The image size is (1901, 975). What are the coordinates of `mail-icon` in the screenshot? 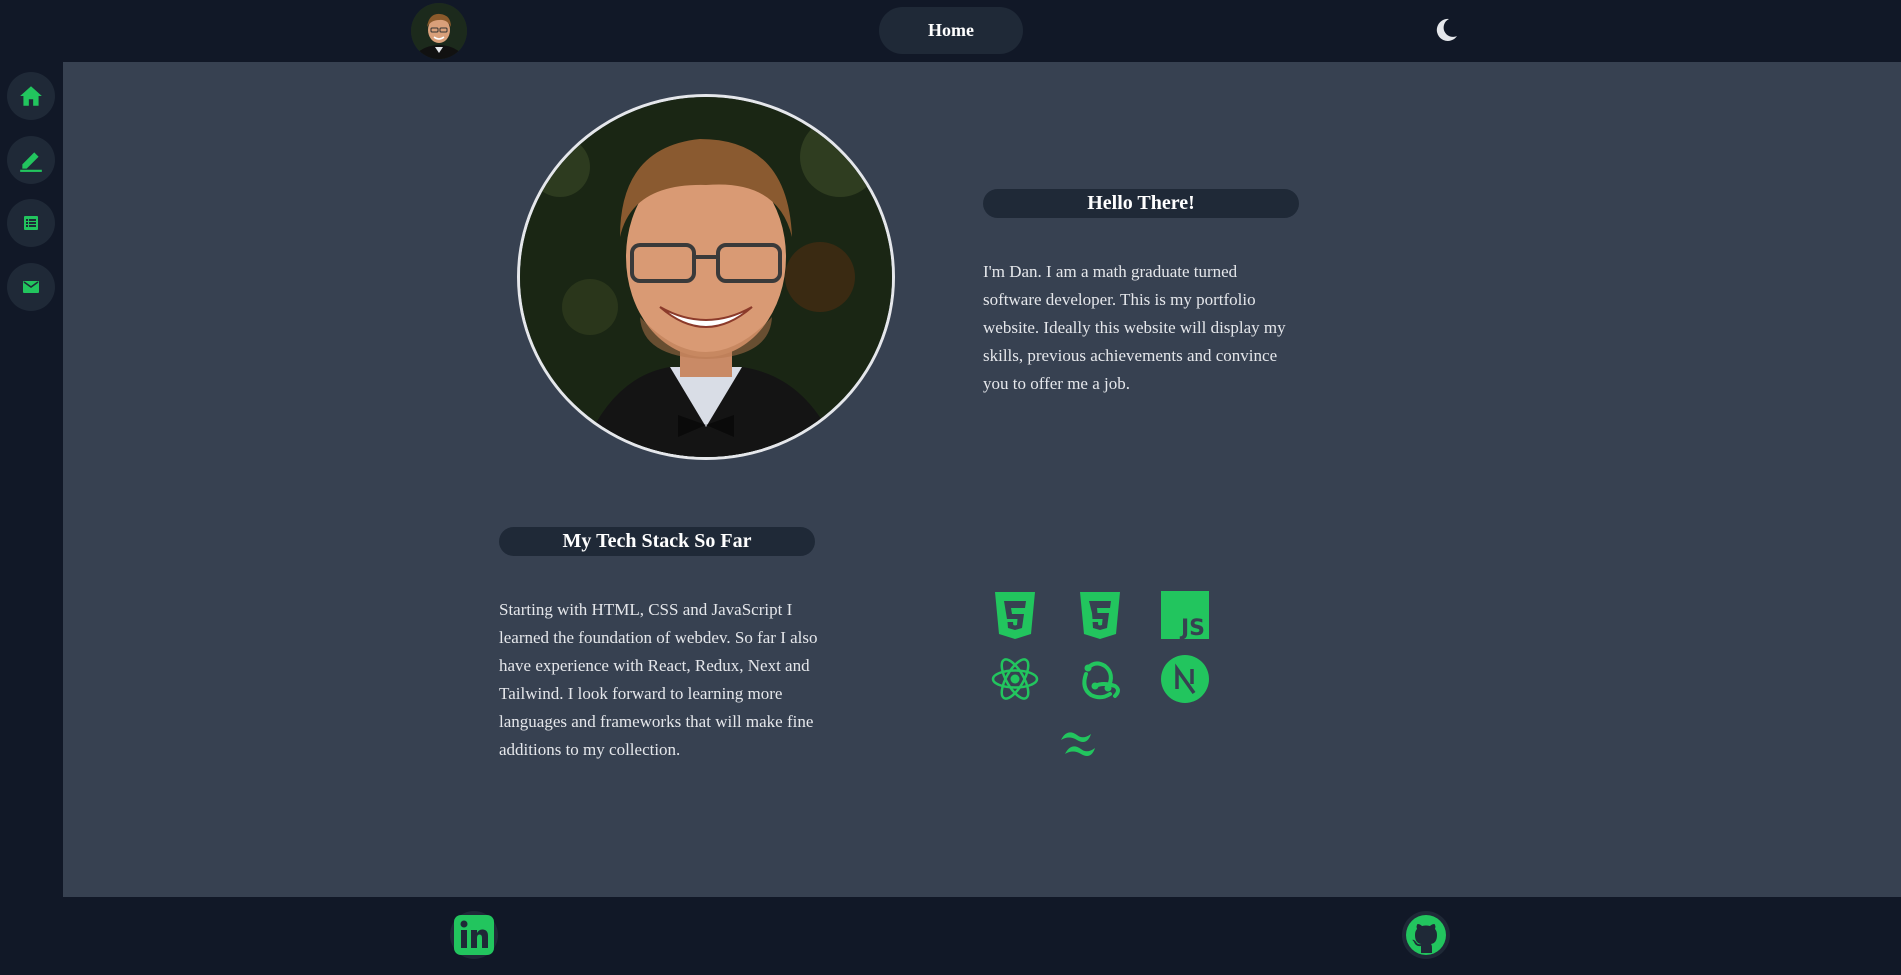 It's located at (31, 287).